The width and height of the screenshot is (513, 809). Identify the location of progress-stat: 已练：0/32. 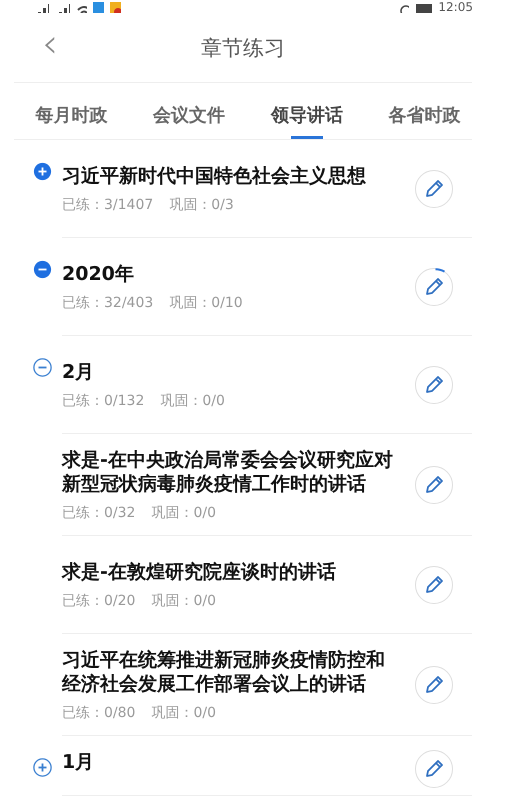
(99, 513).